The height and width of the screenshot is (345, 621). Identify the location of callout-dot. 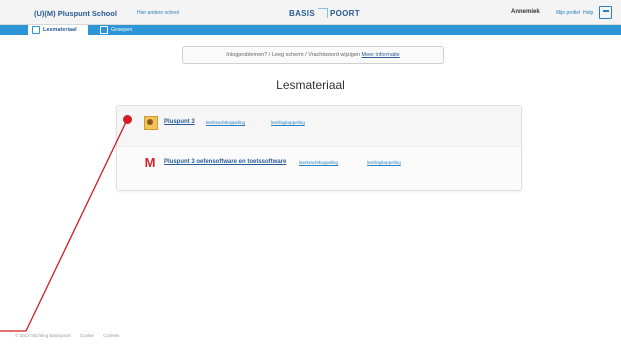
(127, 119).